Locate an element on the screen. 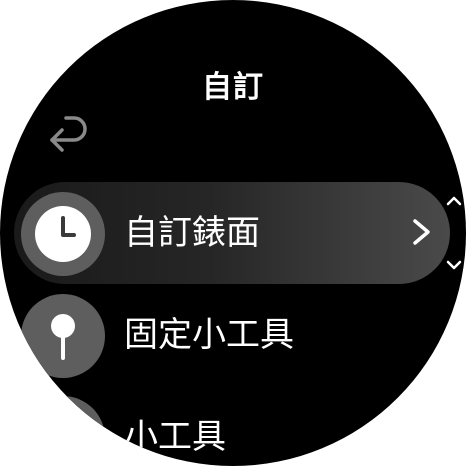 This screenshot has height=466, width=466. menu-item-label: 固定小工具 is located at coordinates (209, 335).